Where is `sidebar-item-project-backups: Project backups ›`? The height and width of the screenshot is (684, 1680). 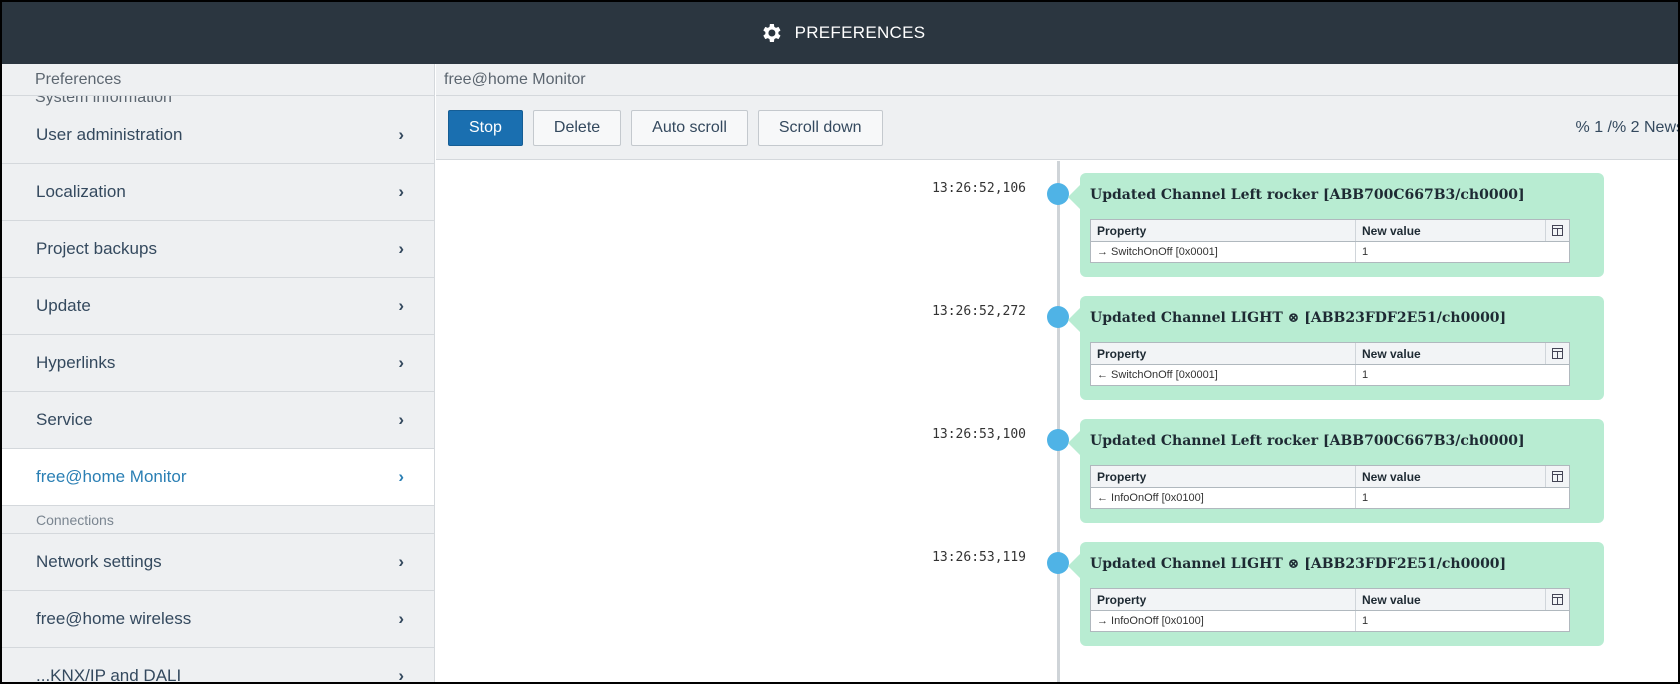 sidebar-item-project-backups: Project backups › is located at coordinates (218, 249).